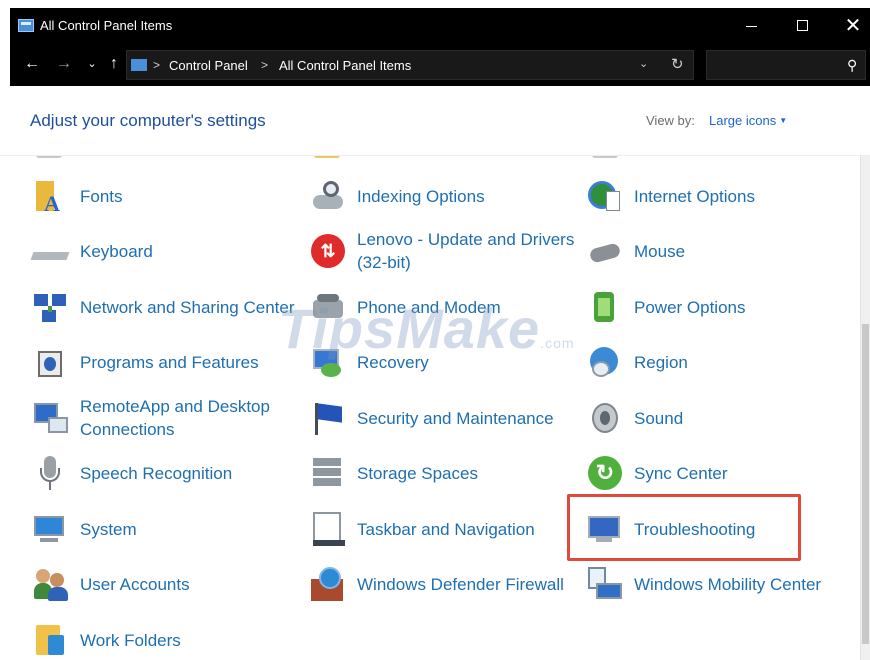  Describe the element at coordinates (166, 529) in the screenshot. I see `item-system: System` at that location.